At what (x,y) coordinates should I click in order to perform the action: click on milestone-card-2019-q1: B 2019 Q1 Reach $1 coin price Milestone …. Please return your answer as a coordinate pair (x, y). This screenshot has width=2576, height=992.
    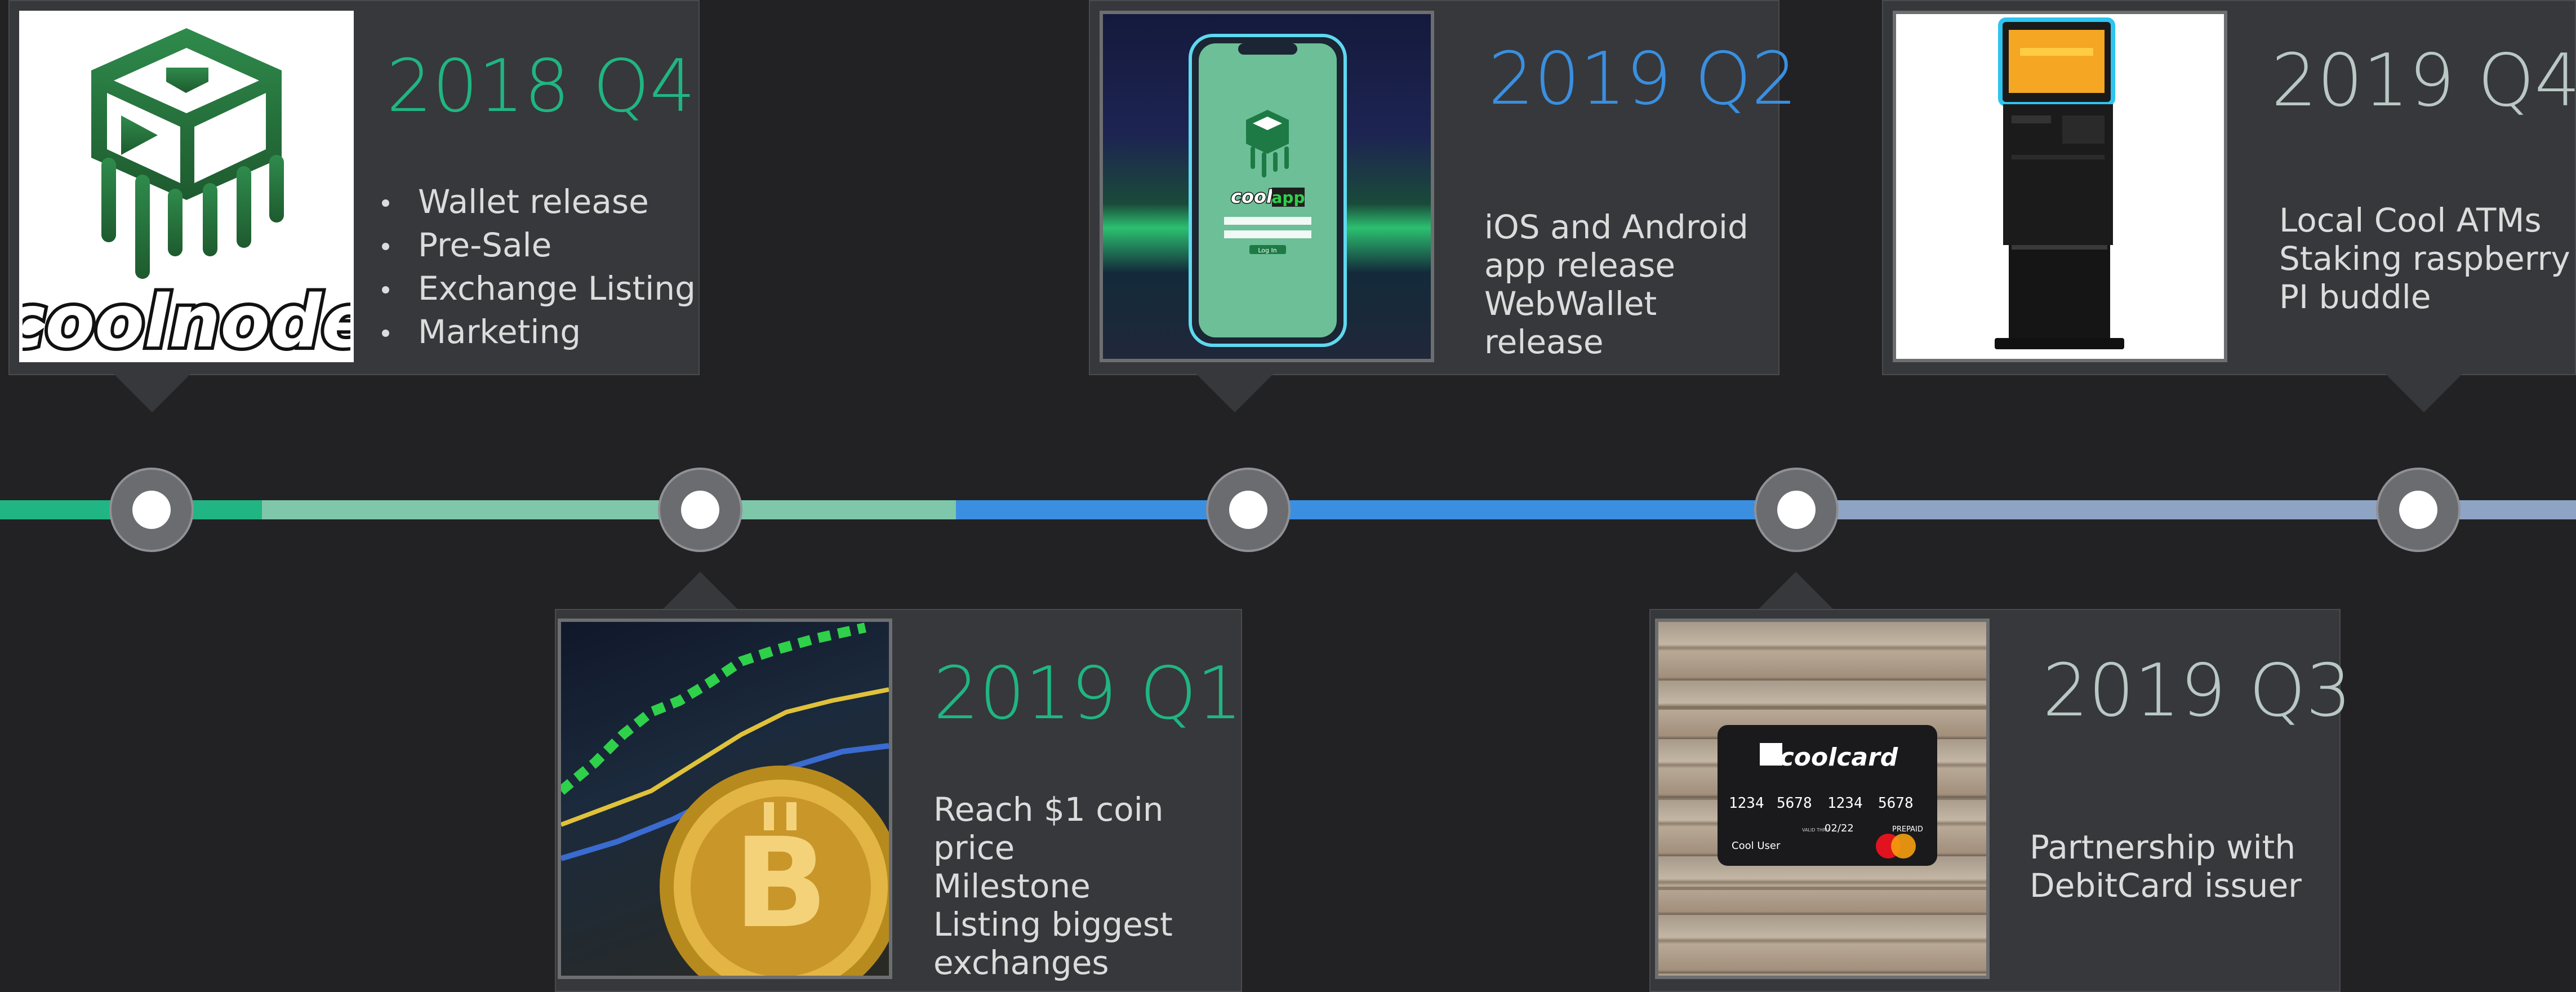
    Looking at the image, I should click on (899, 800).